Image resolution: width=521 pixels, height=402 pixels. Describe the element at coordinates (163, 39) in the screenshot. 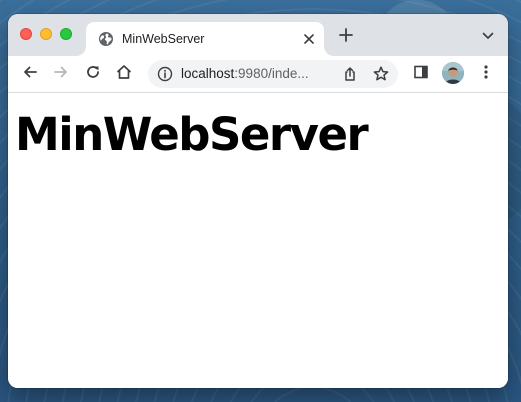

I see `tab-title: MinWebServer` at that location.